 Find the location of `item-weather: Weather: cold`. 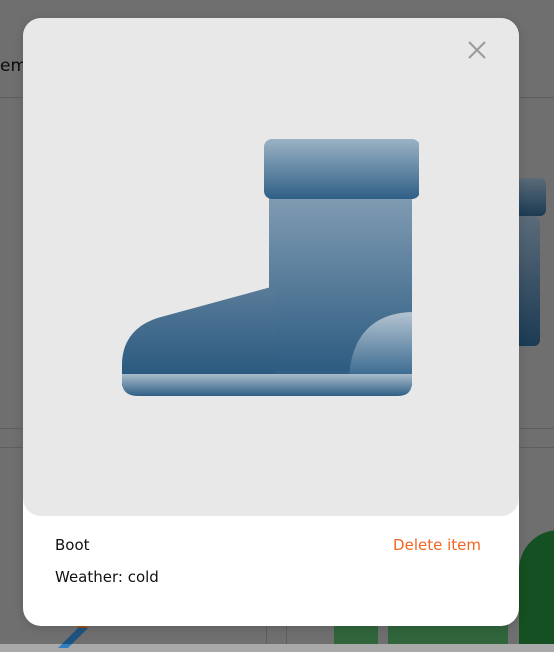

item-weather: Weather: cold is located at coordinates (107, 577).